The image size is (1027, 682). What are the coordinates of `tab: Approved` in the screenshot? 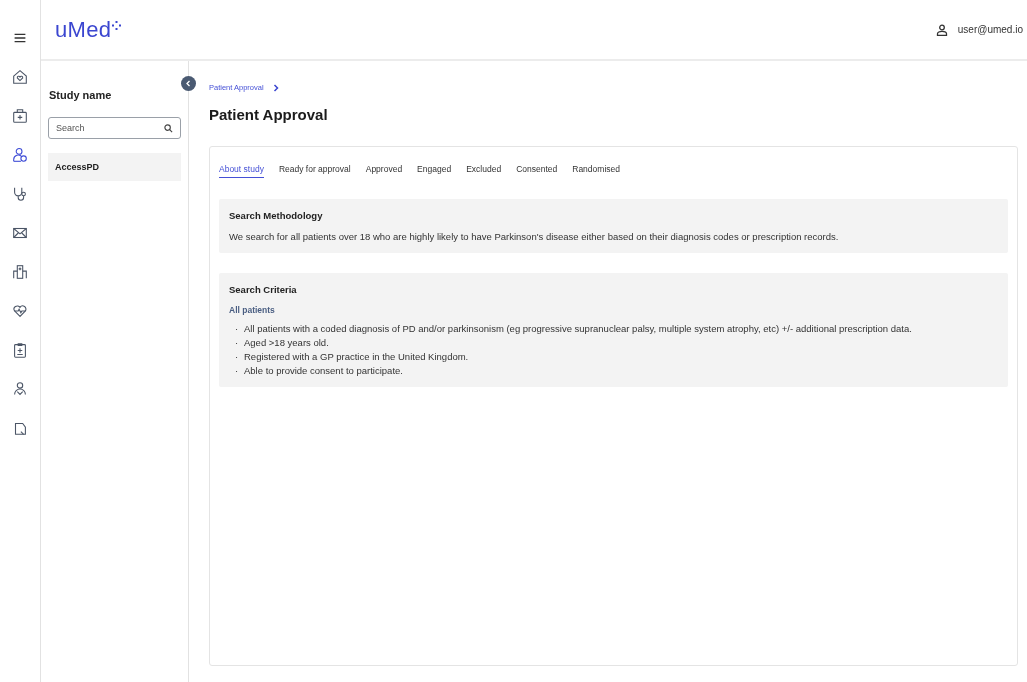 It's located at (384, 171).